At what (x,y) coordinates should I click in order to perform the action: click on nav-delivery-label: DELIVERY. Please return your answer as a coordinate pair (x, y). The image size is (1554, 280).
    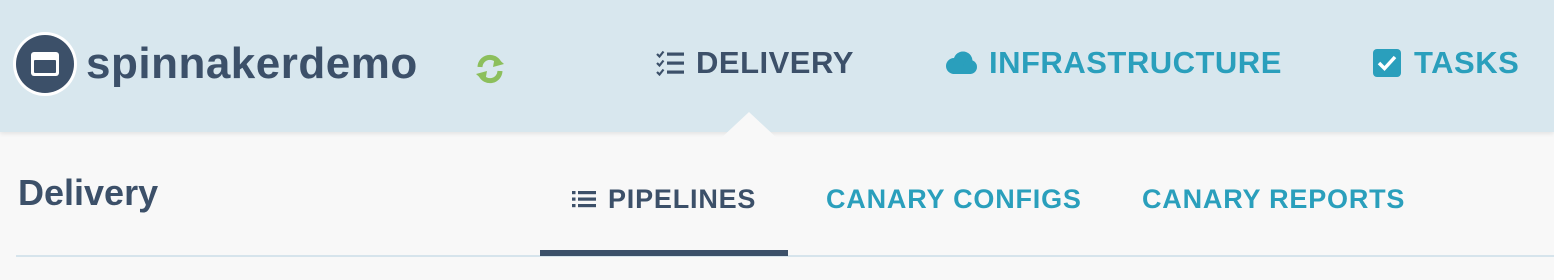
    Looking at the image, I should click on (775, 62).